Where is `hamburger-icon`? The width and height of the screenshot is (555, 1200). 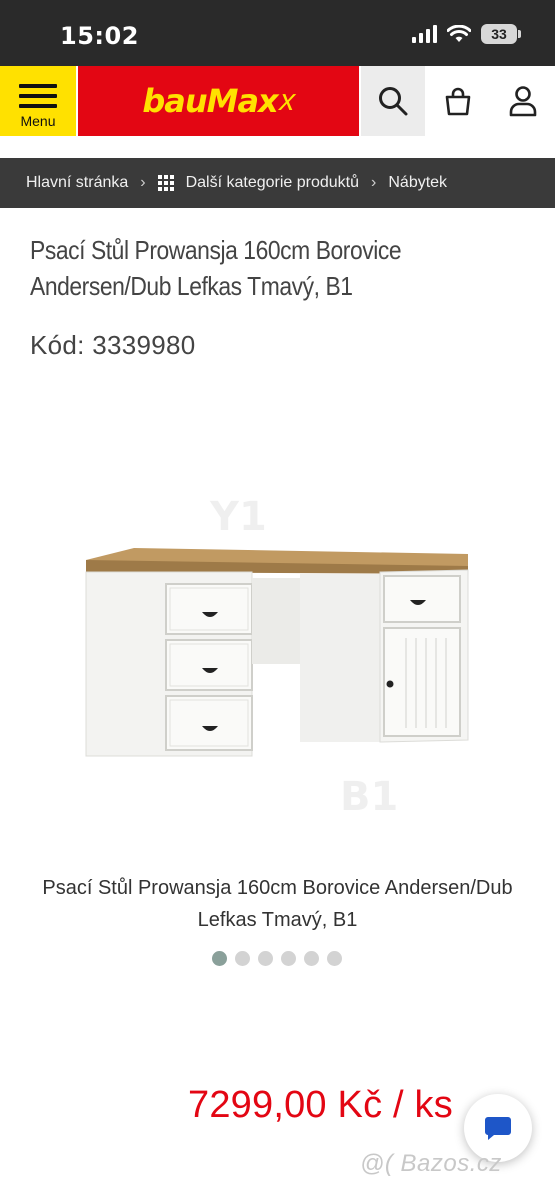
hamburger-icon is located at coordinates (38, 86).